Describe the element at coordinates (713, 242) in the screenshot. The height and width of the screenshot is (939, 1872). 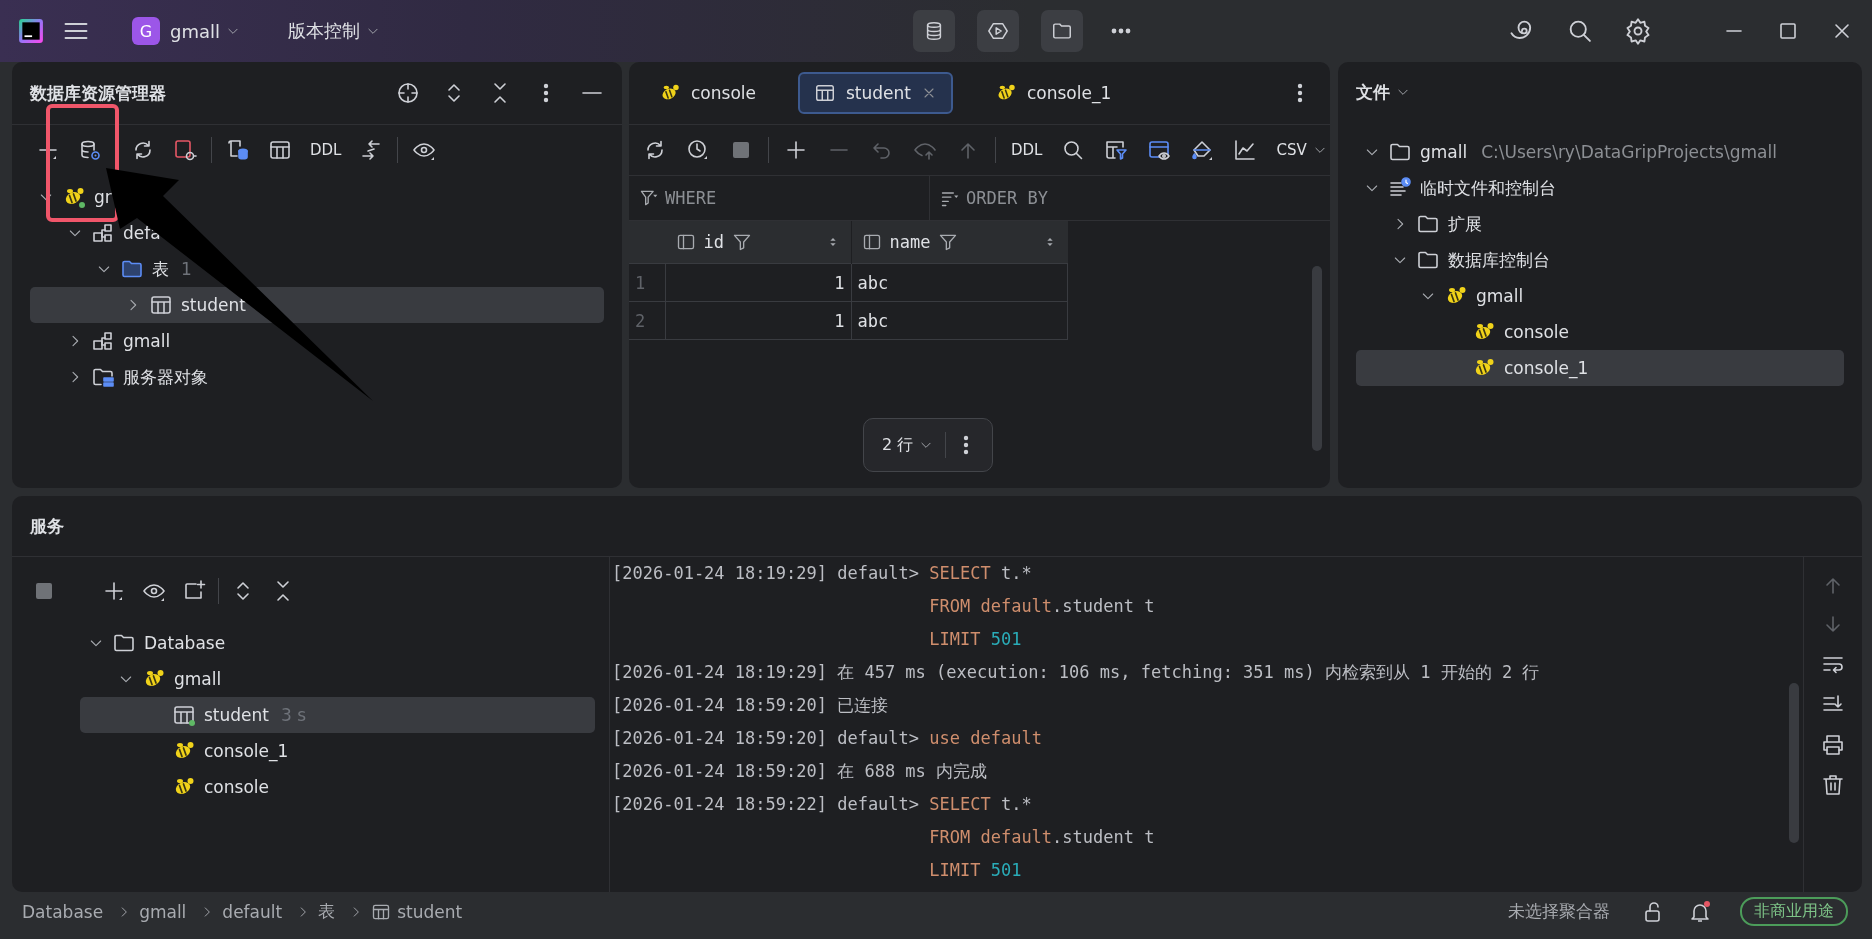
I see `column-name: id` at that location.